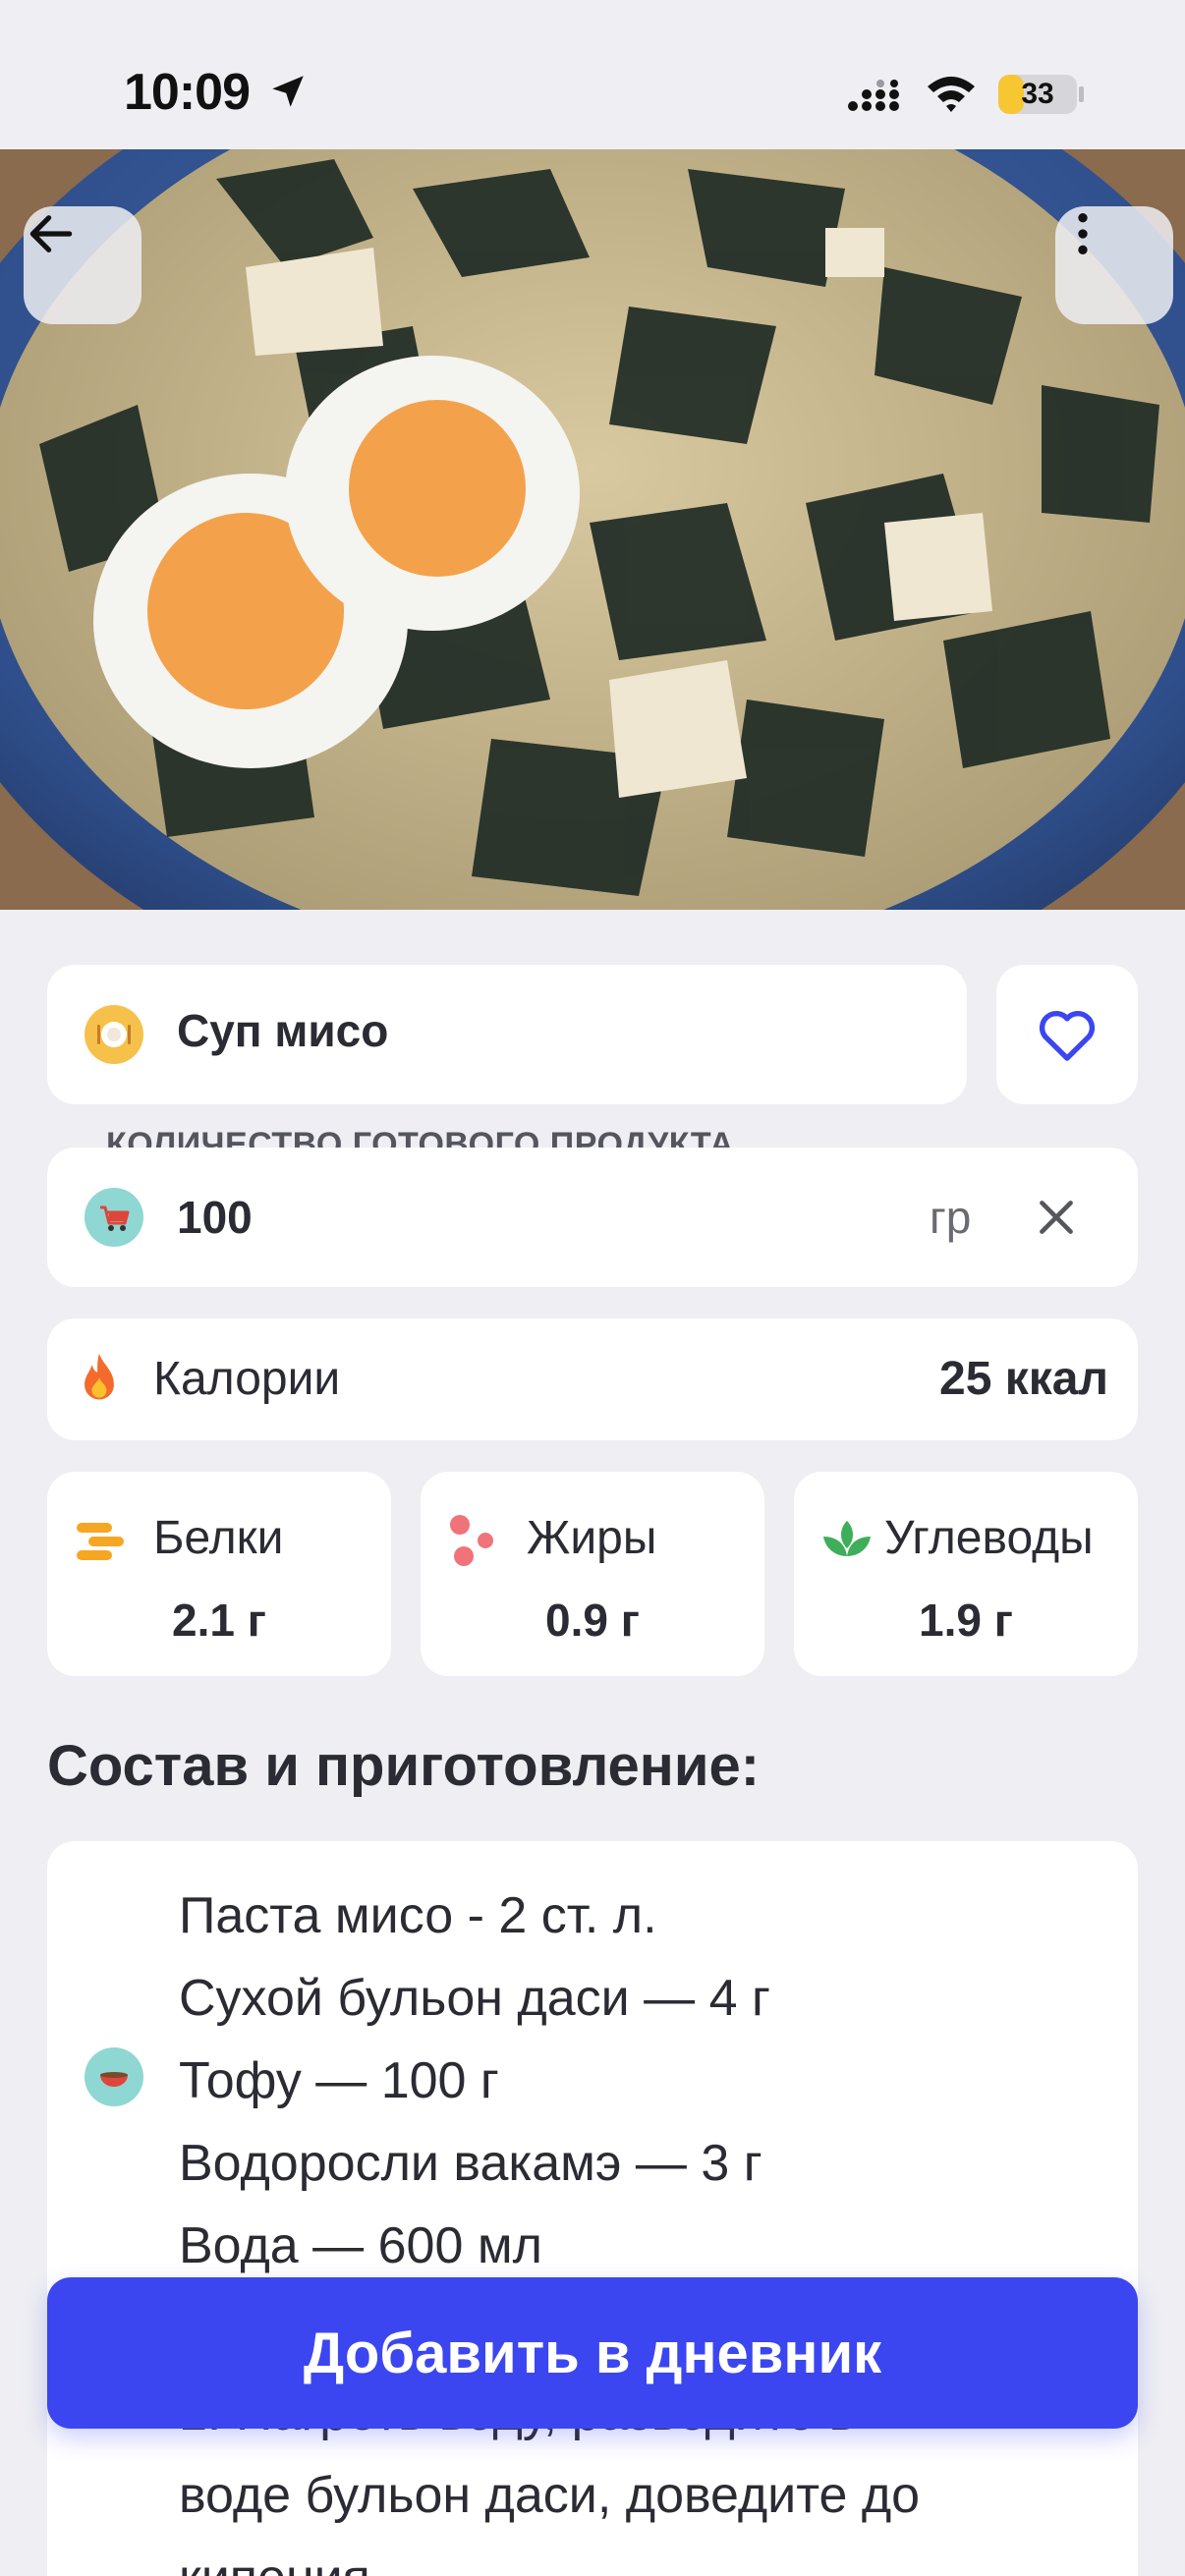  I want to click on recipe-step-line: кипения, so click(275, 2556).